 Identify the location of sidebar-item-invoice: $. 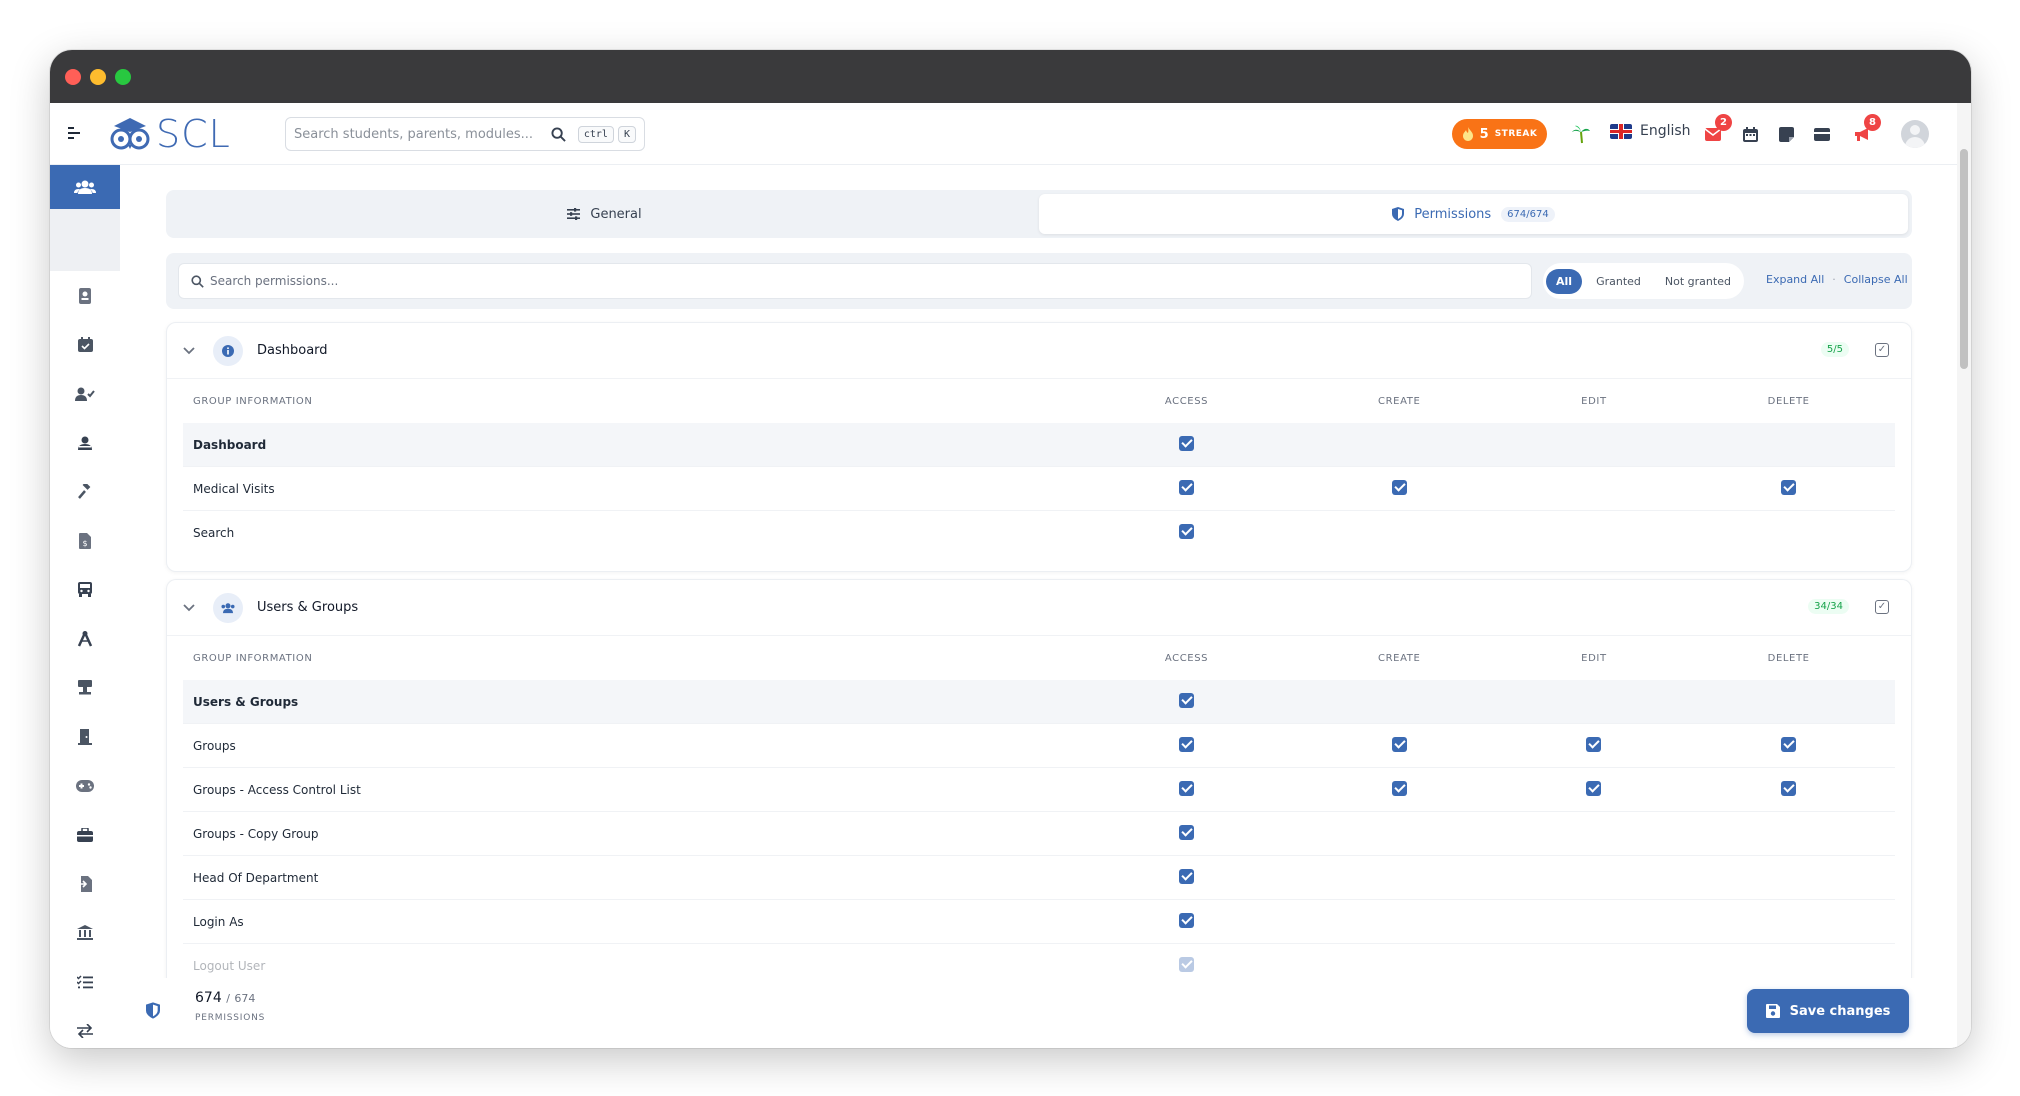
(85, 540).